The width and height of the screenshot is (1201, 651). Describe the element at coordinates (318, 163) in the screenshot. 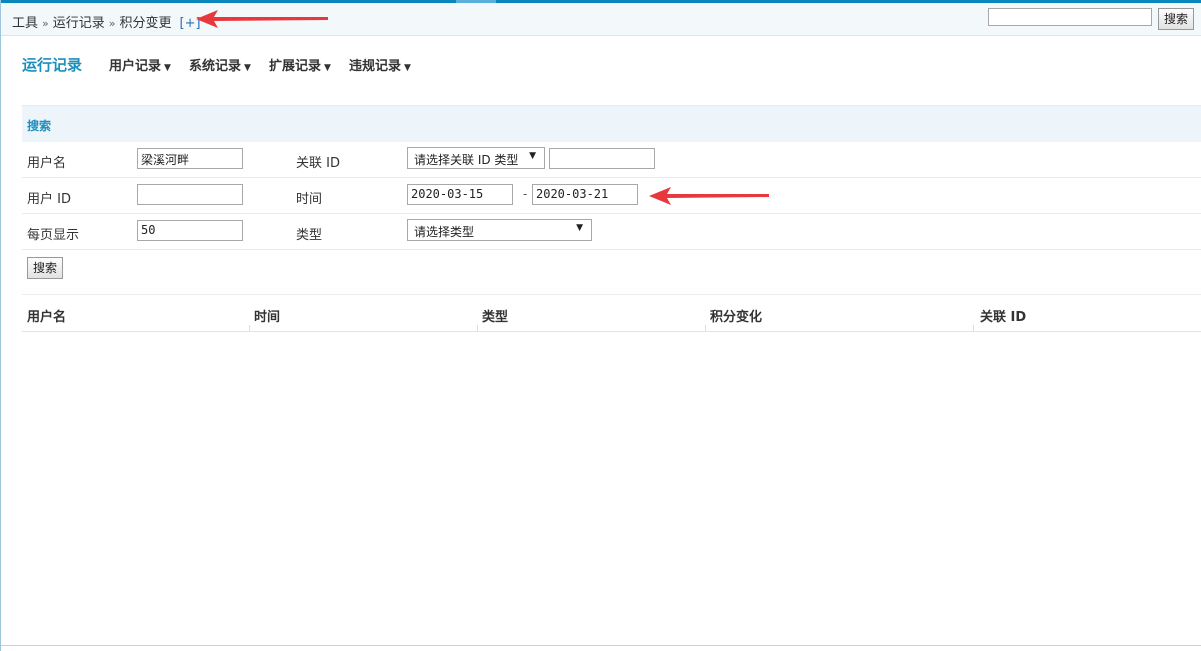

I see `related-id-label: 关联 ID` at that location.